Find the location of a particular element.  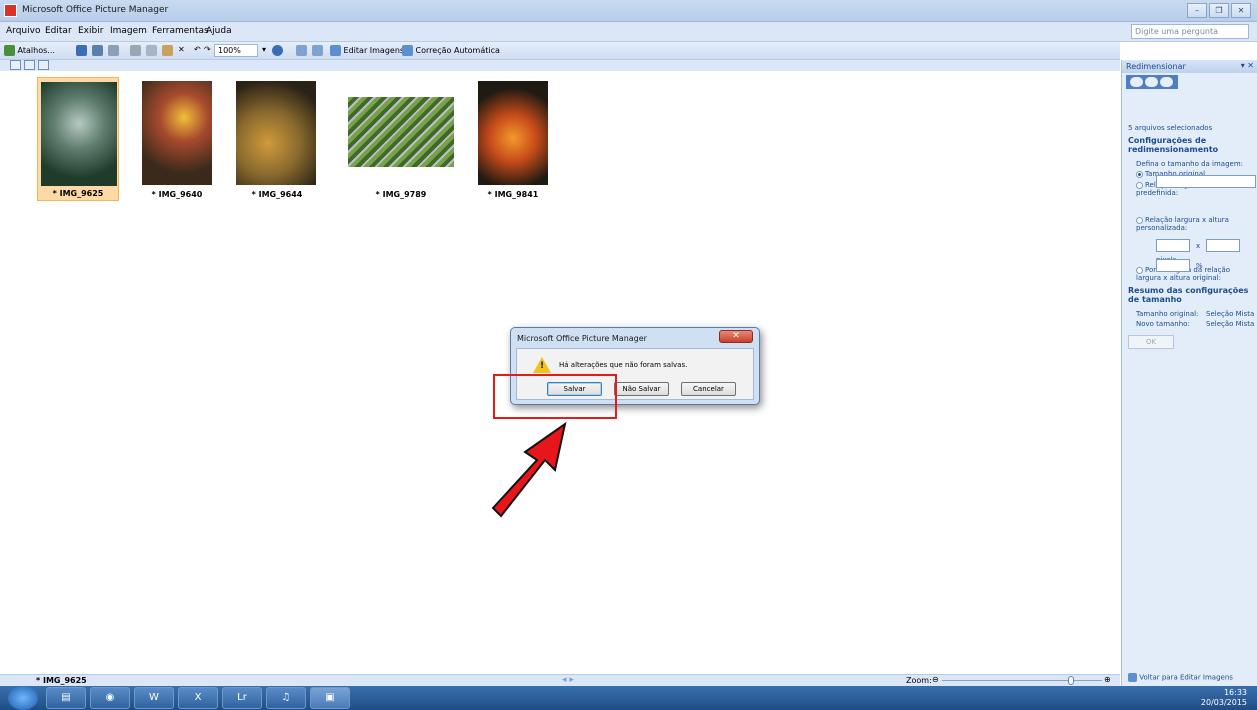

summary-heading: Resumo das configurações de tamanho is located at coordinates (1188, 295).